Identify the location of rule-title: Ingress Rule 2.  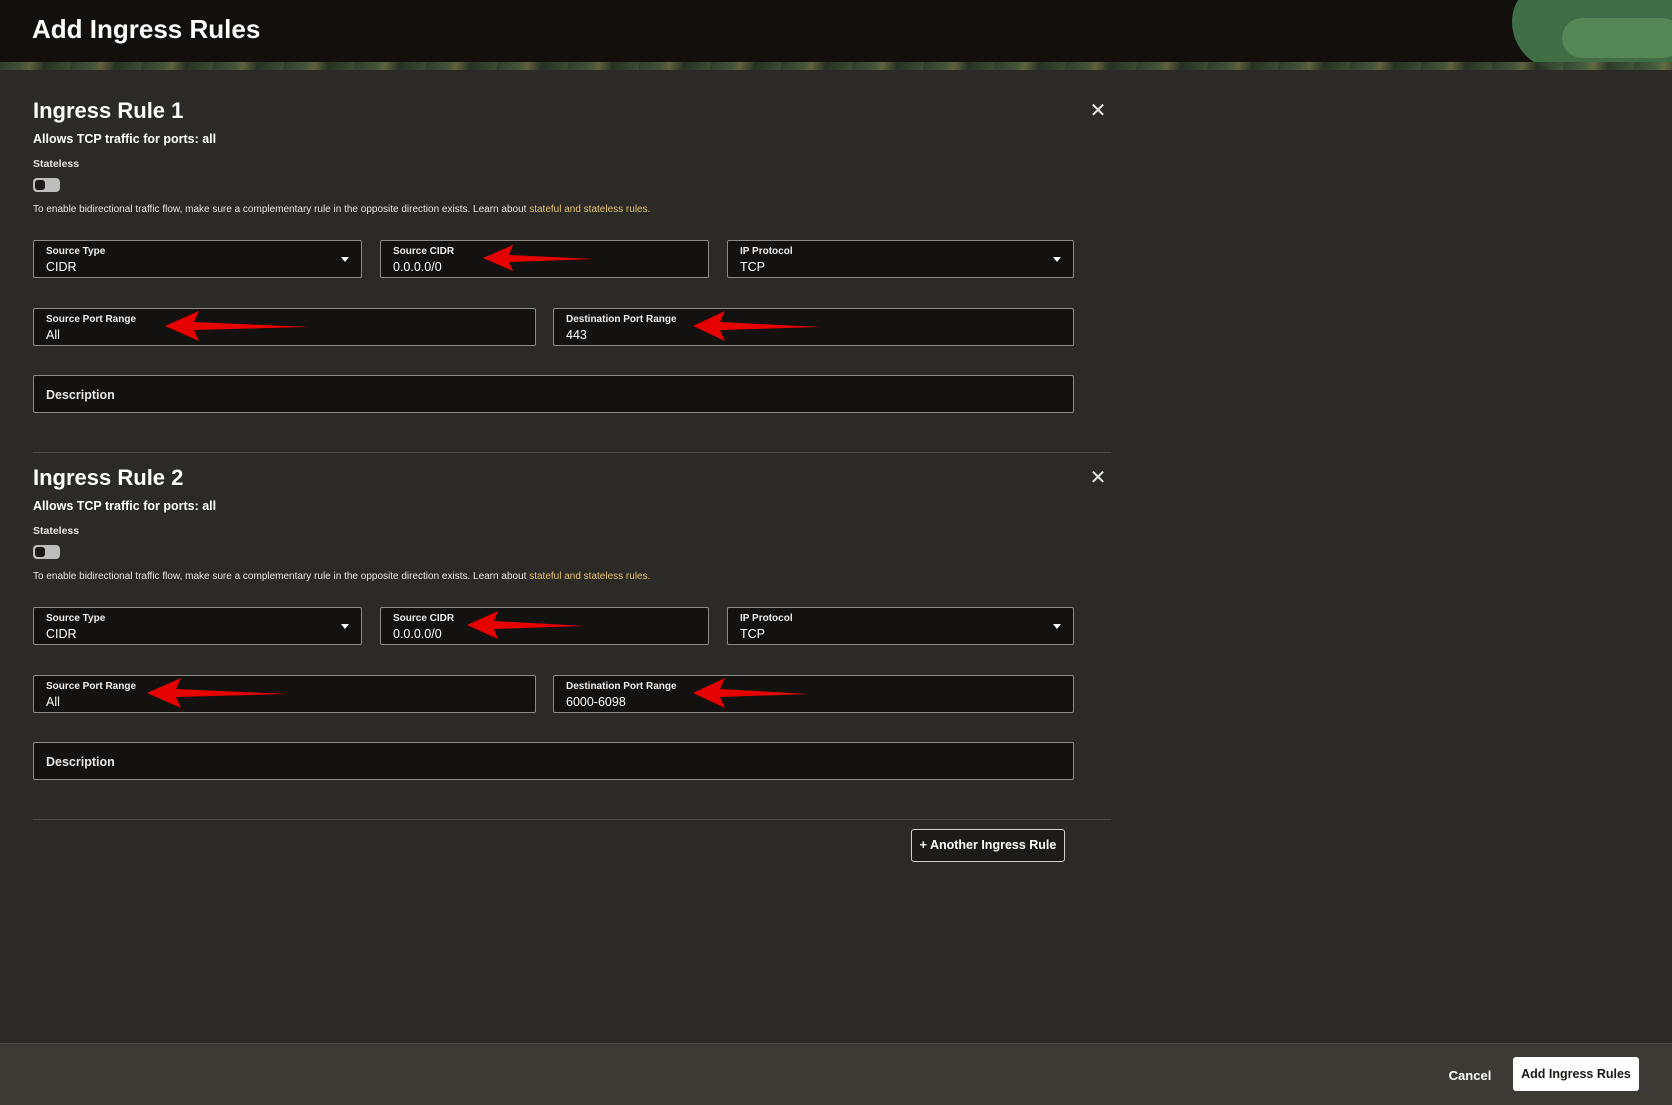
(108, 477).